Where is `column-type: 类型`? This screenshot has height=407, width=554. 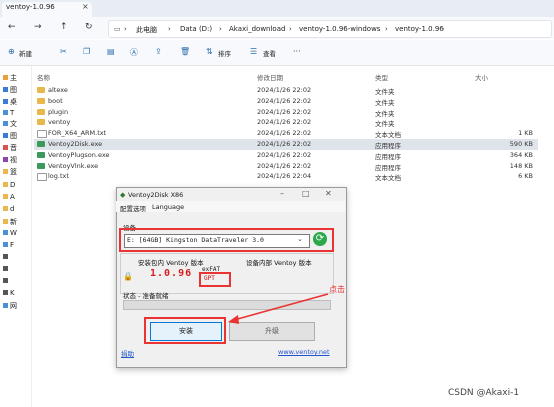
column-type: 类型 is located at coordinates (381, 77).